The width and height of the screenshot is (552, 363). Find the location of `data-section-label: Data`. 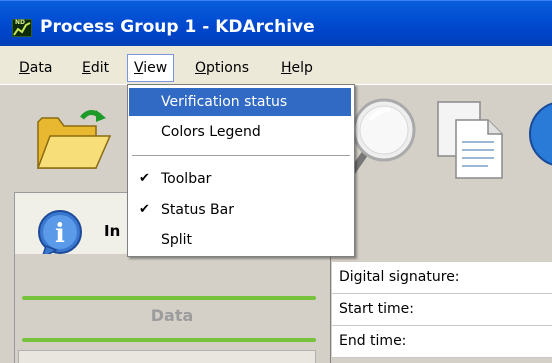

data-section-label: Data is located at coordinates (172, 315).